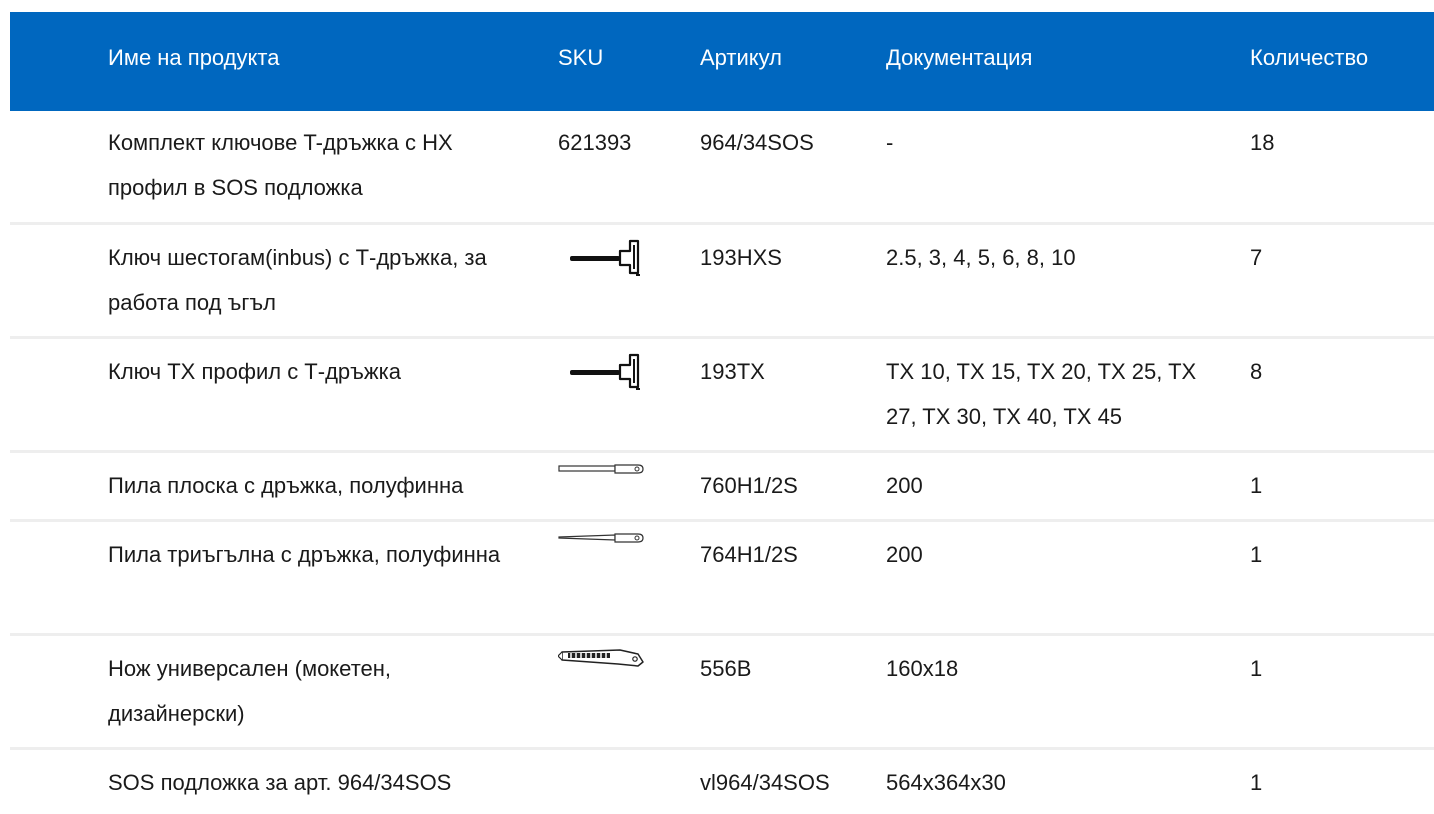  What do you see at coordinates (749, 554) in the screenshot?
I see `product-article: 764H1/2S` at bounding box center [749, 554].